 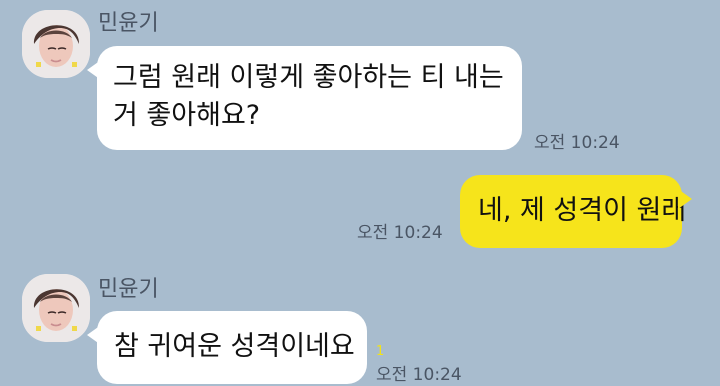 I want to click on message-line: 그럼 원래 이렇게 좋아하는 티 내는, so click(x=308, y=77).